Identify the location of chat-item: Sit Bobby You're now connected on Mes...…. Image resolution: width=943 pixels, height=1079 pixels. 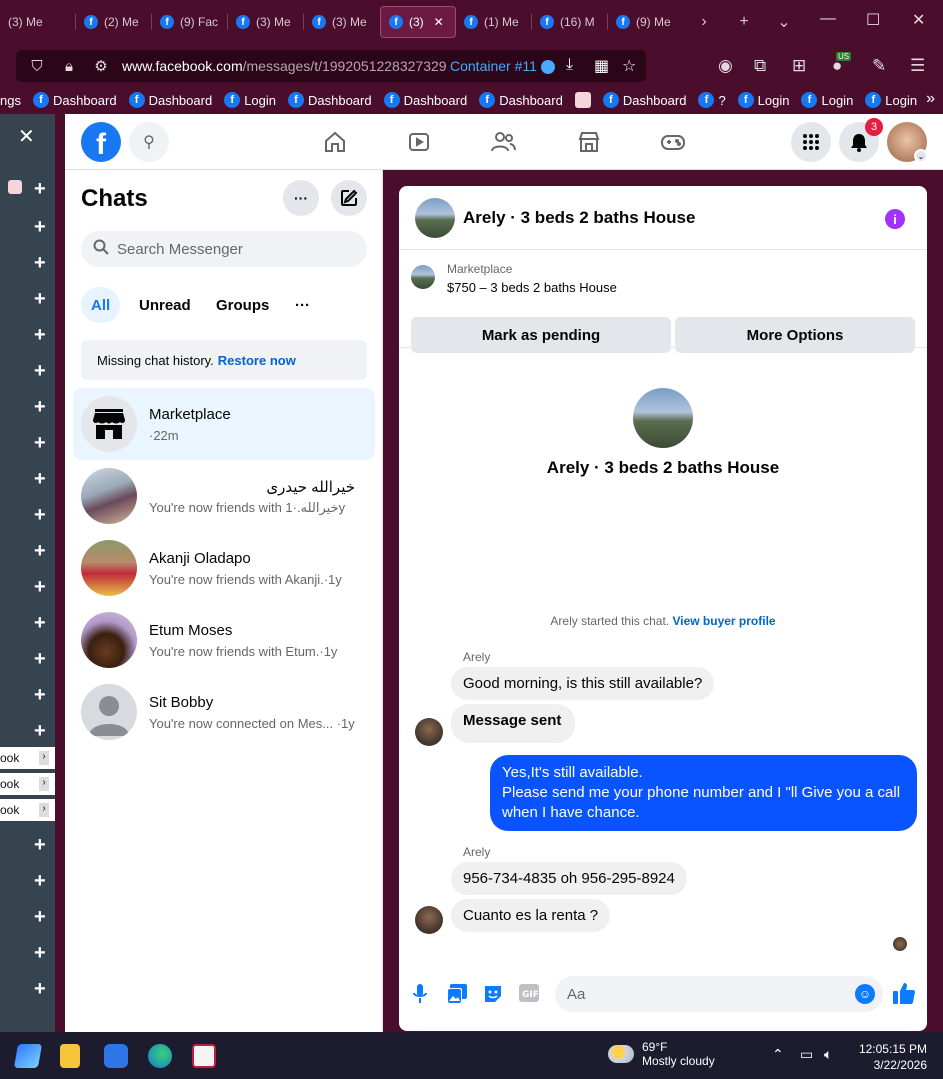
(224, 712).